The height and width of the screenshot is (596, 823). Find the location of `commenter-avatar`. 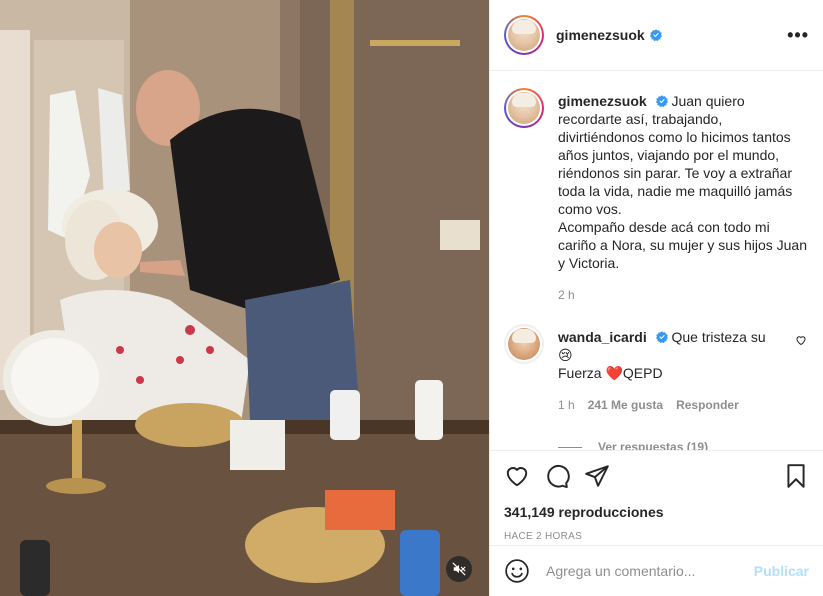

commenter-avatar is located at coordinates (524, 344).